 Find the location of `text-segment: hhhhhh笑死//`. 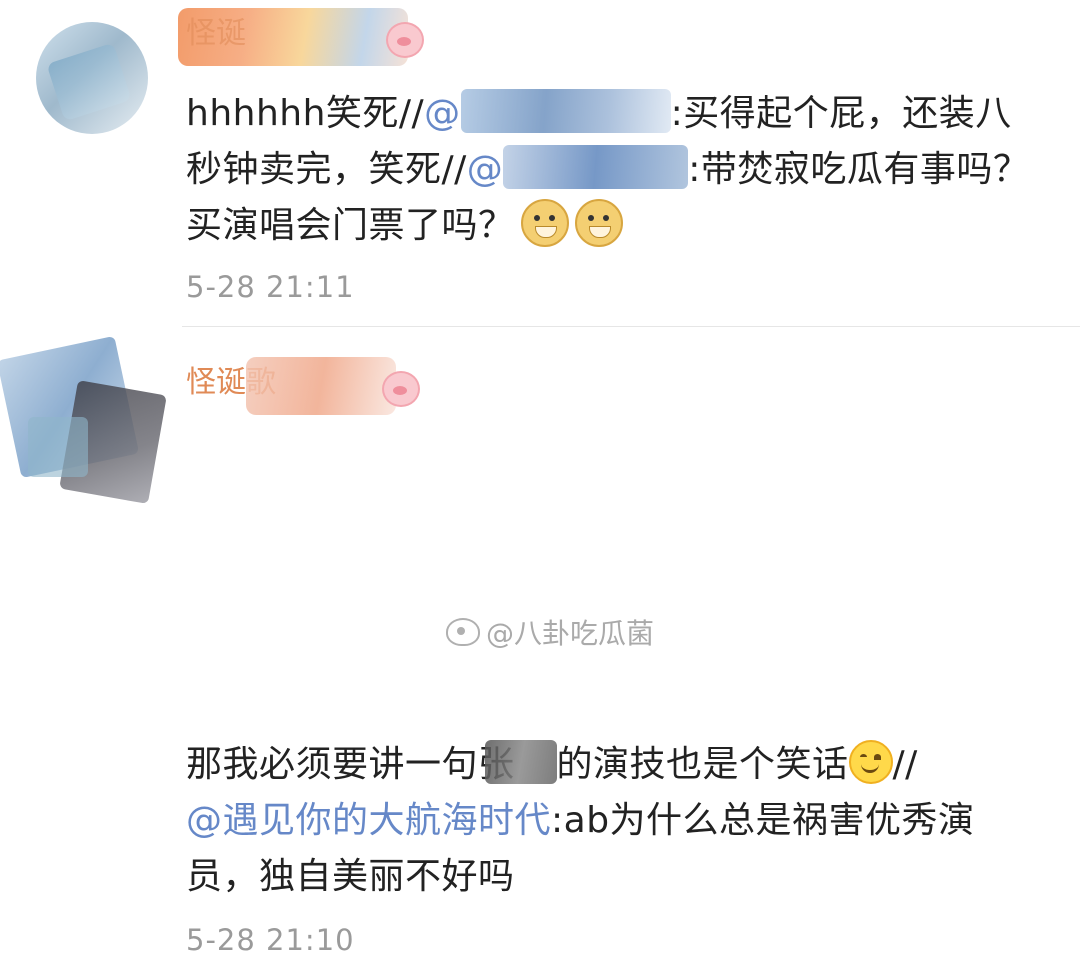

text-segment: hhhhhh笑死// is located at coordinates (305, 113).